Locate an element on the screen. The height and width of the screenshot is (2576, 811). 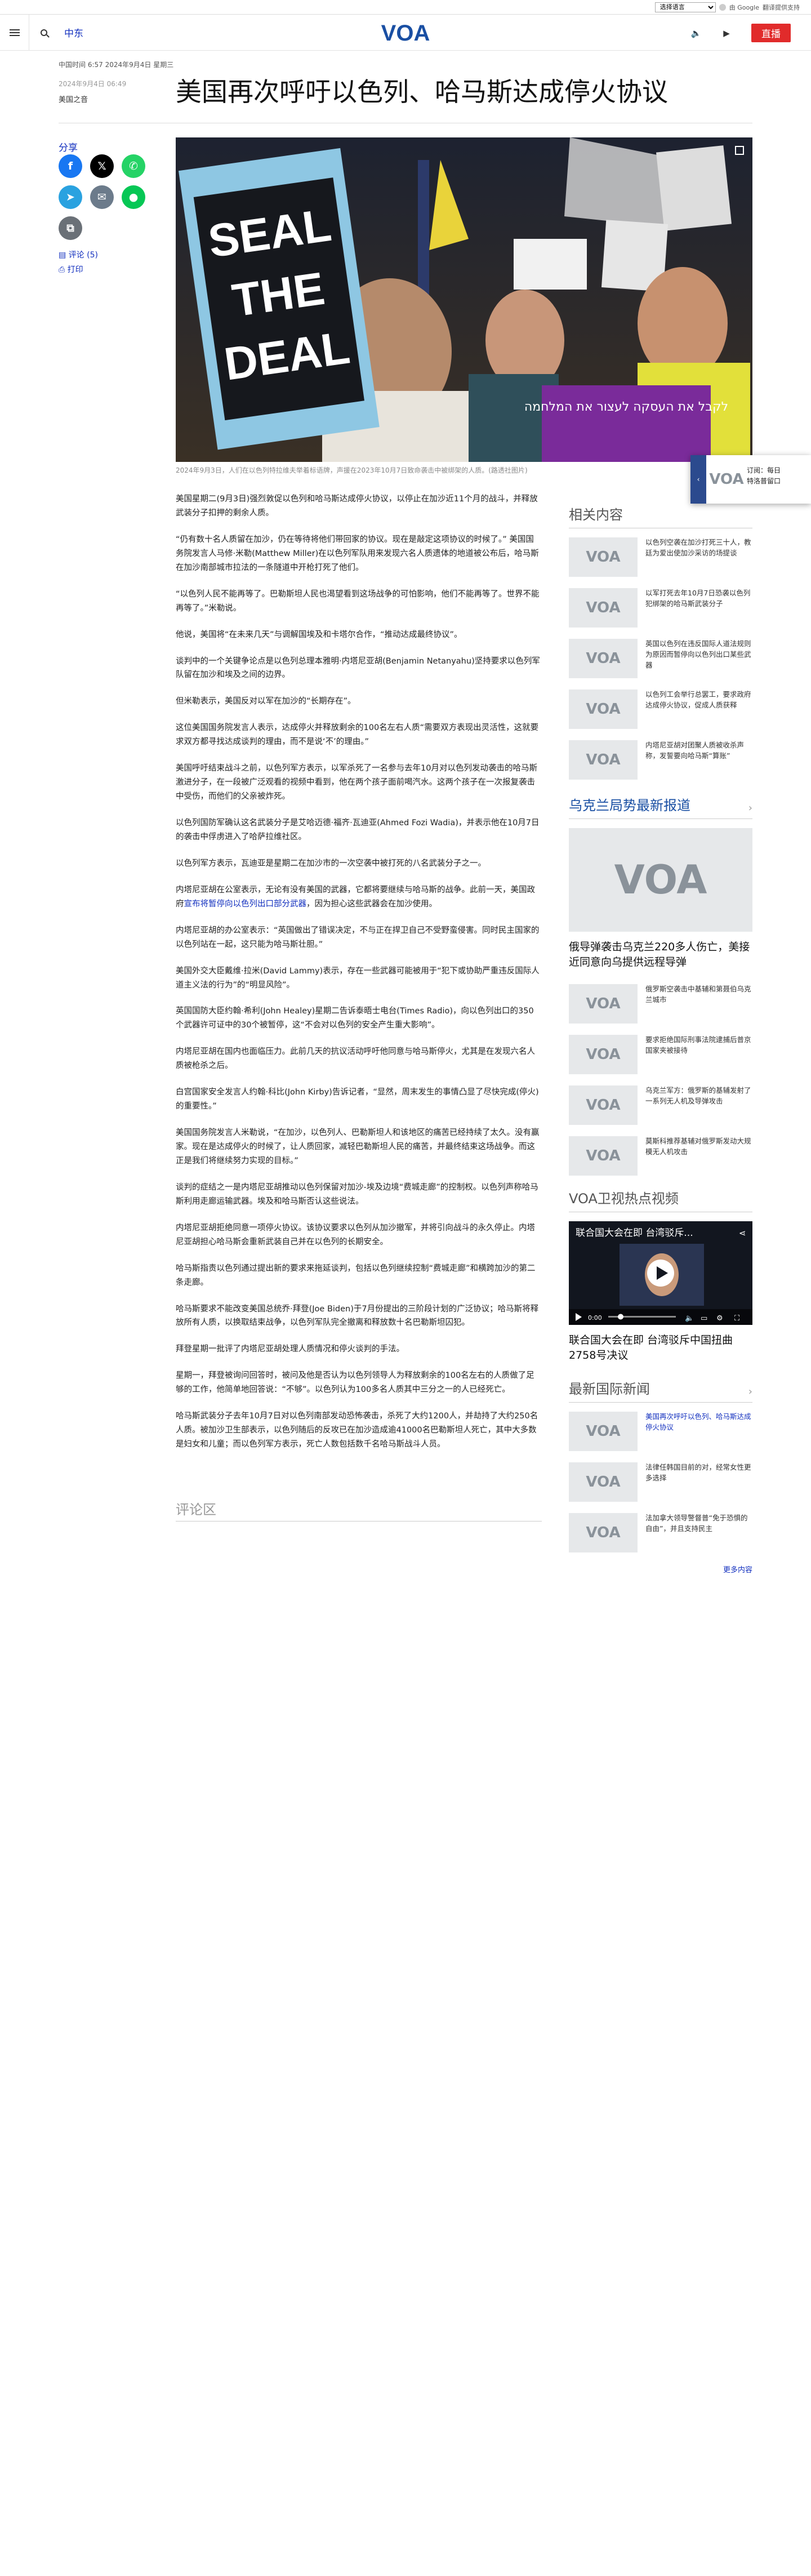
volume-icon: 🔈 is located at coordinates (689, 1318).